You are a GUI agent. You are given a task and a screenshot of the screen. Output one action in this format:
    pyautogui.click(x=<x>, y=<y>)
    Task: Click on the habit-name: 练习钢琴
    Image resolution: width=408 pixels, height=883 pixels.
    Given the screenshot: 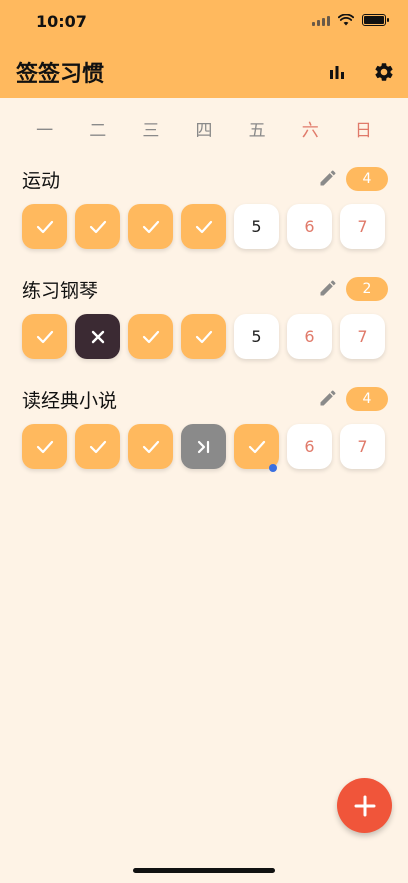 What is the action you would take?
    pyautogui.click(x=60, y=289)
    